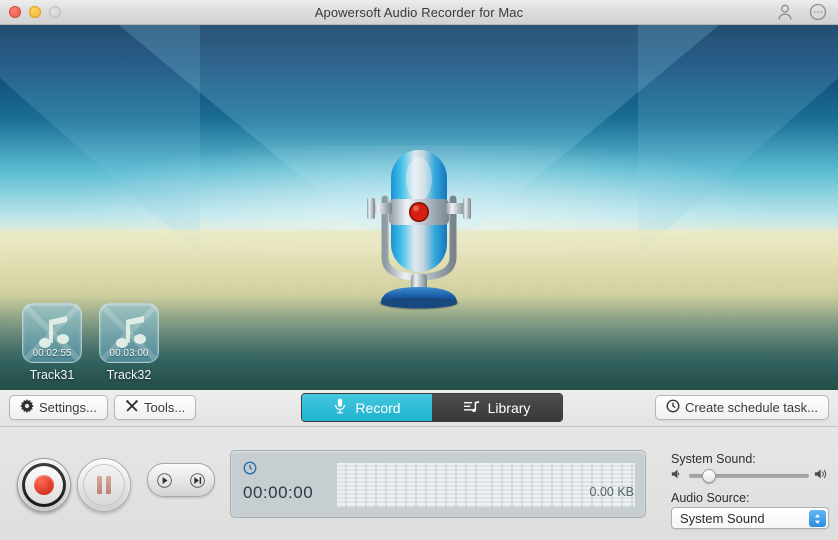 This screenshot has width=838, height=540. I want to click on audio-source-select: System Sound, so click(750, 518).